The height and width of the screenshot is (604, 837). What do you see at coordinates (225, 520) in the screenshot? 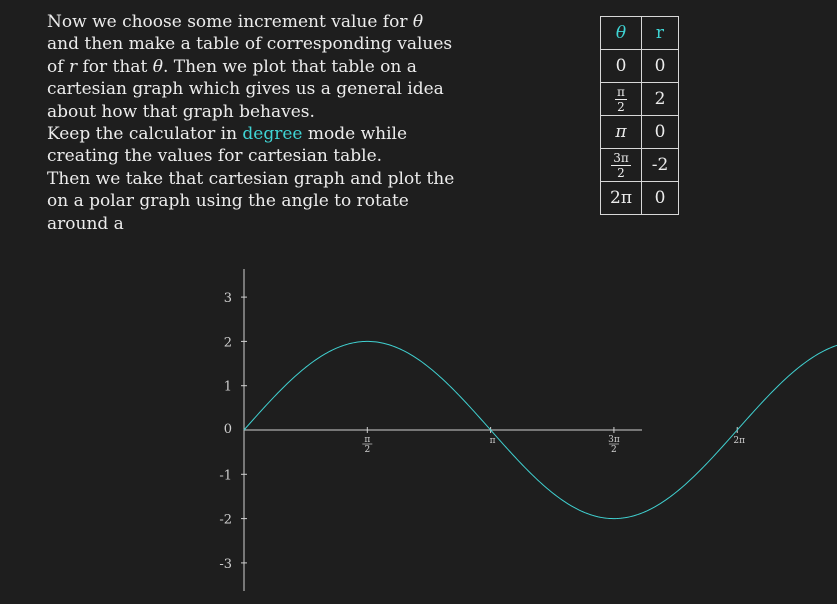
I see `y-tick-label: -2` at bounding box center [225, 520].